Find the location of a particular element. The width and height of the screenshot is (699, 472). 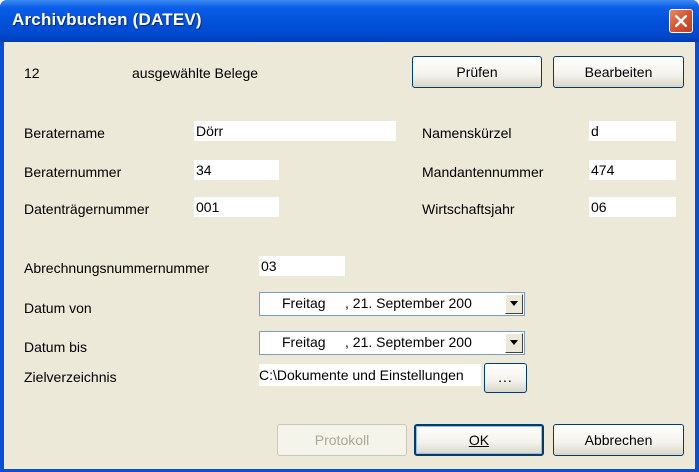

datentraegernummer-label: Datenträgernummer is located at coordinates (87, 209).